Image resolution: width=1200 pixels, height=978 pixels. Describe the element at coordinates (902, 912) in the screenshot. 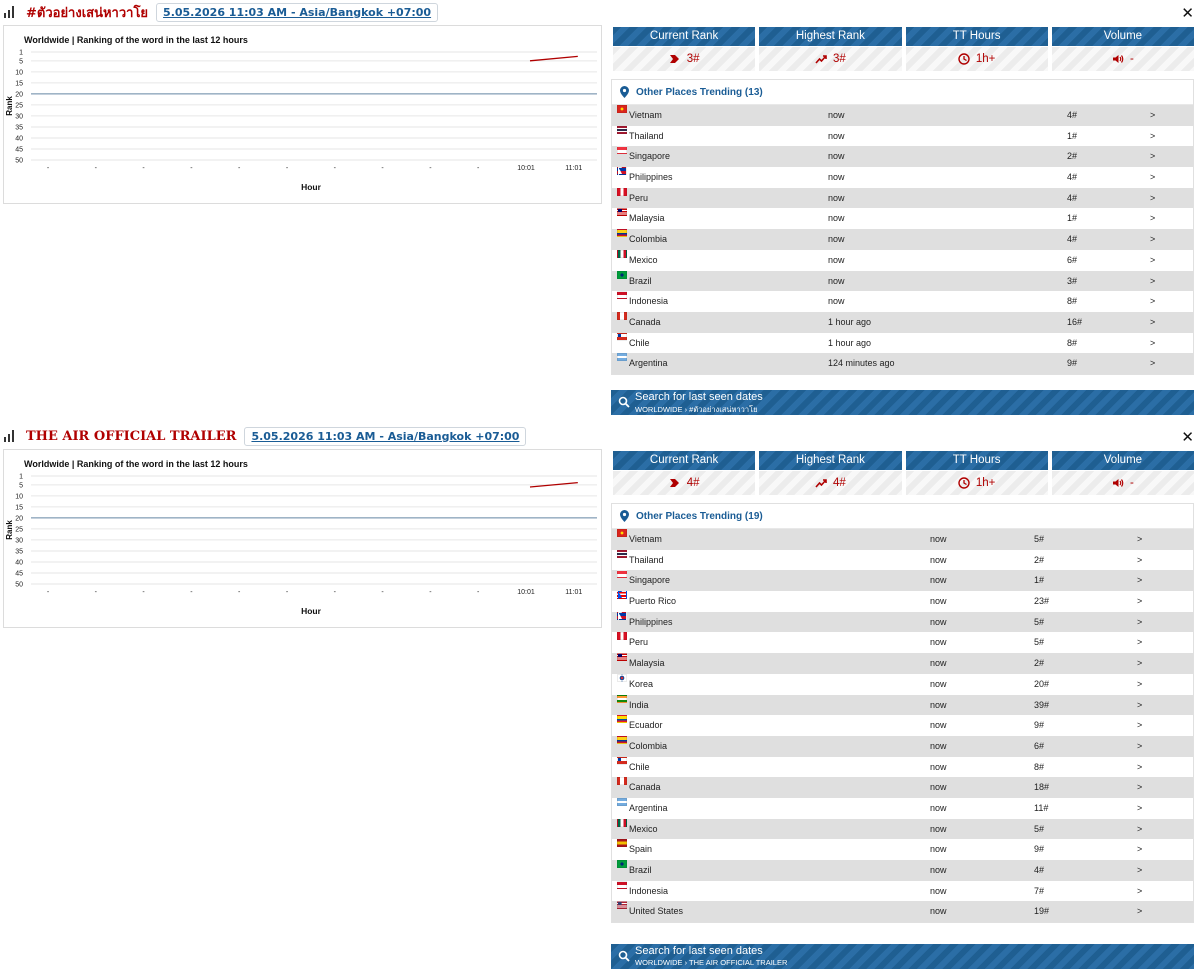

I see `place-row: United States now 19# >` at that location.